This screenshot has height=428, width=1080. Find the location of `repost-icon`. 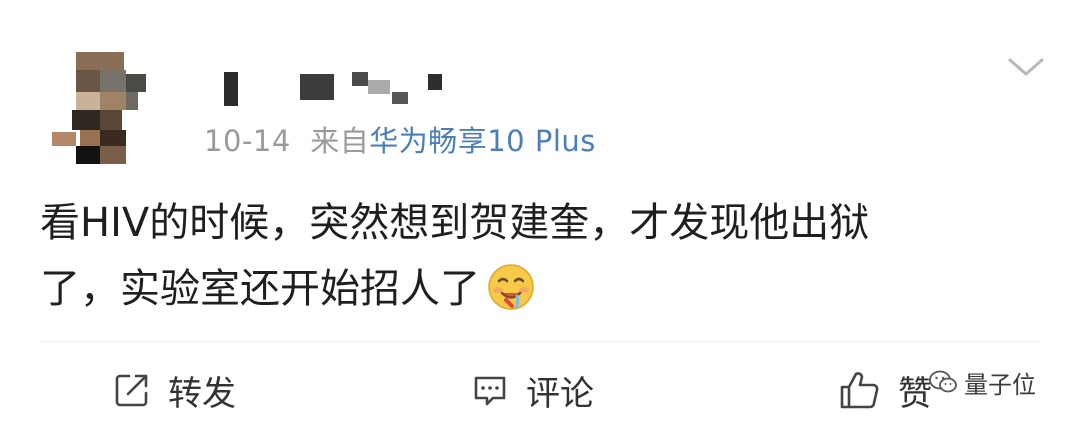

repost-icon is located at coordinates (131, 390).